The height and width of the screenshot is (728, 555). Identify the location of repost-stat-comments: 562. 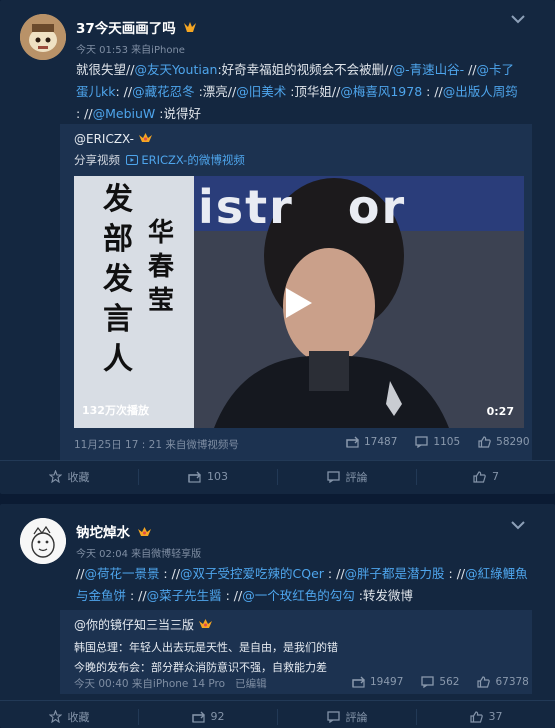
(440, 682).